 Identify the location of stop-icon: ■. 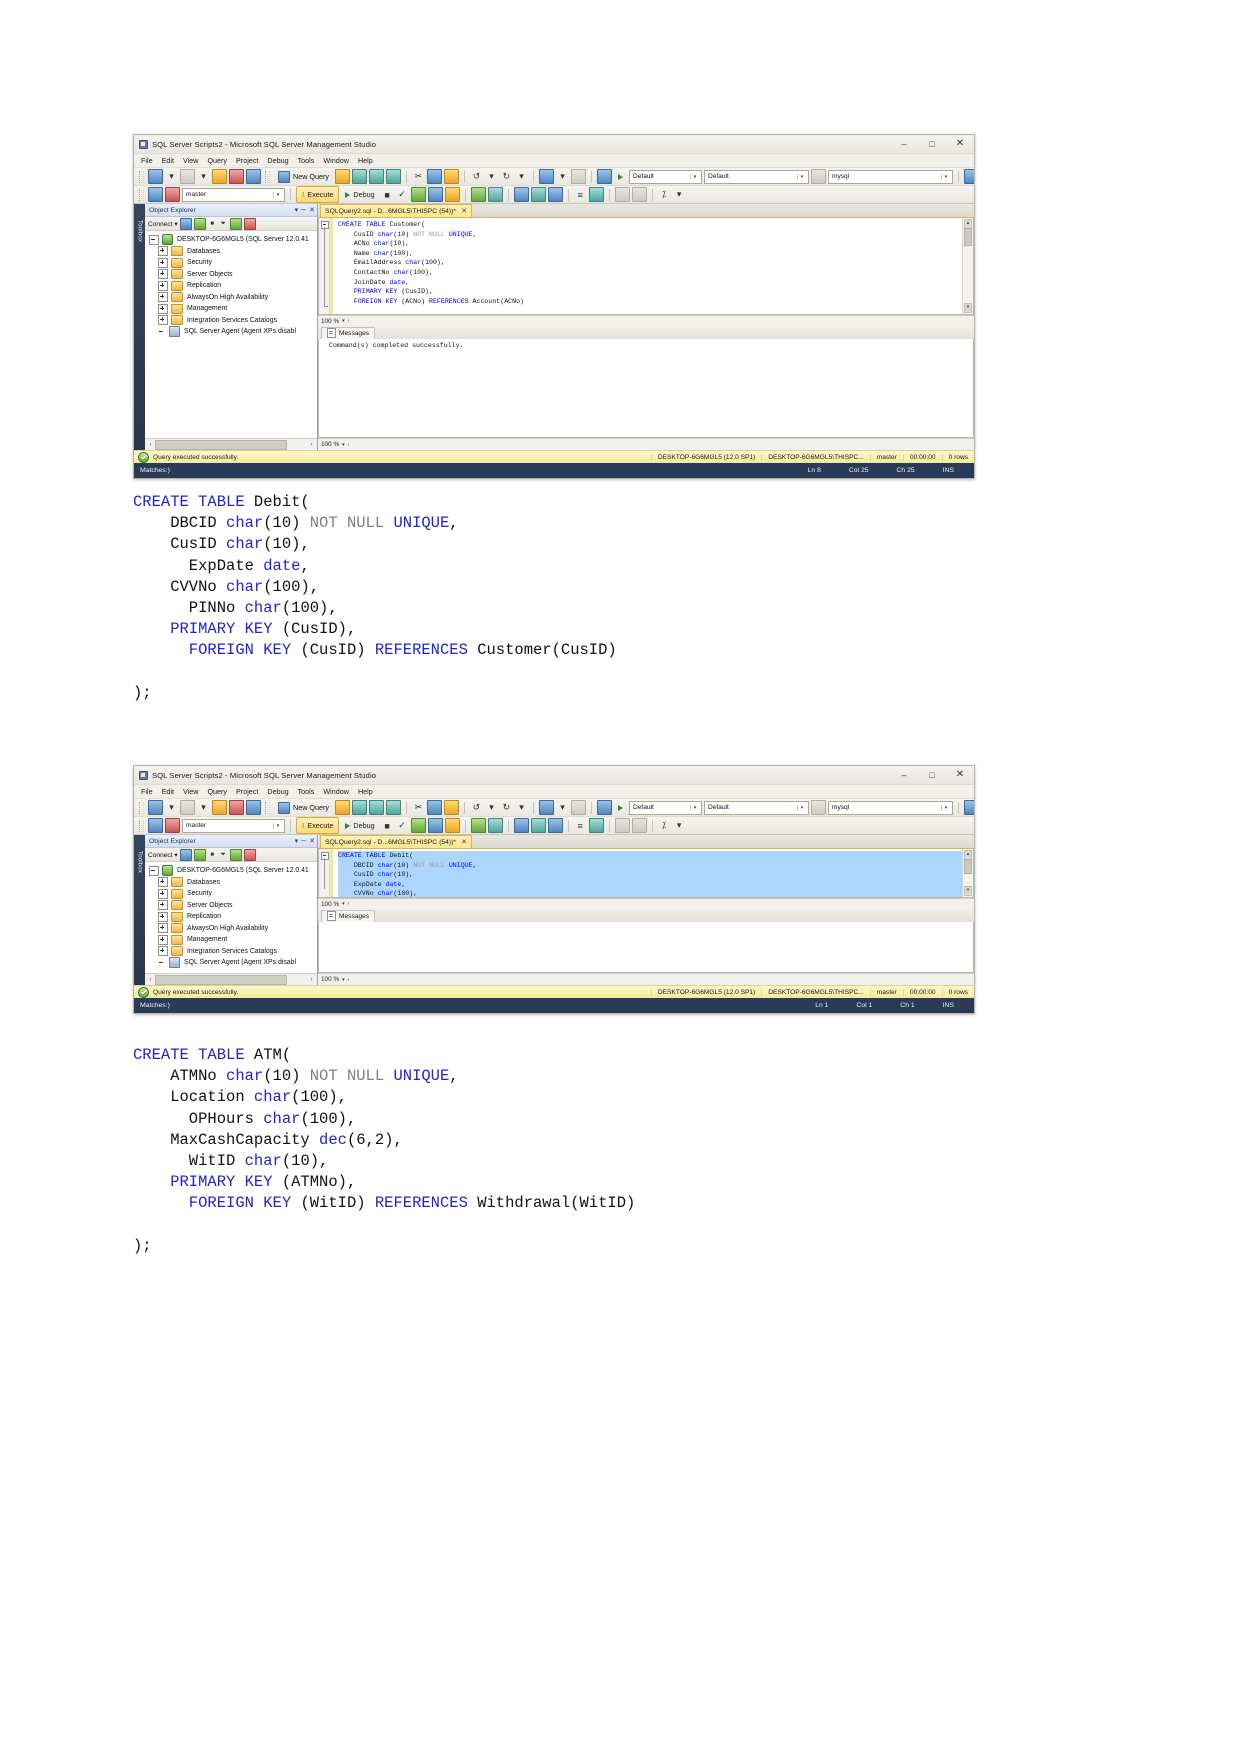
(387, 825).